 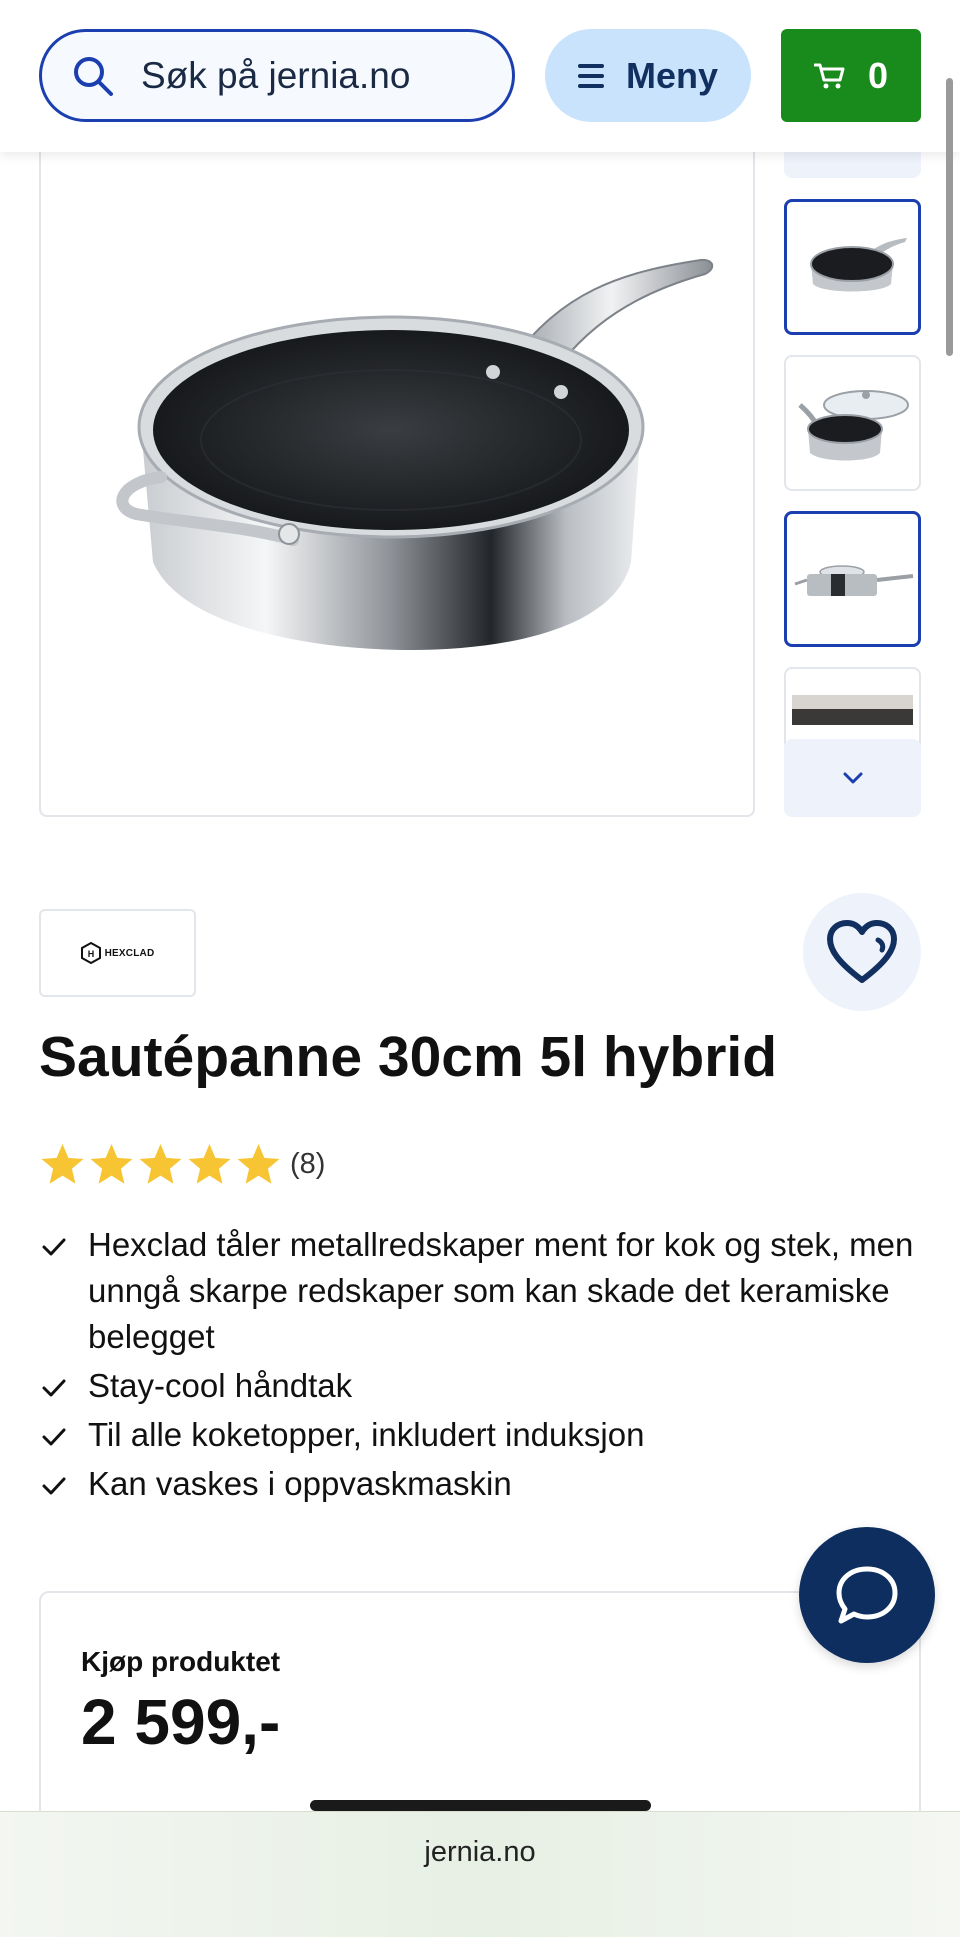 I want to click on menu-label: Meny, so click(x=672, y=75).